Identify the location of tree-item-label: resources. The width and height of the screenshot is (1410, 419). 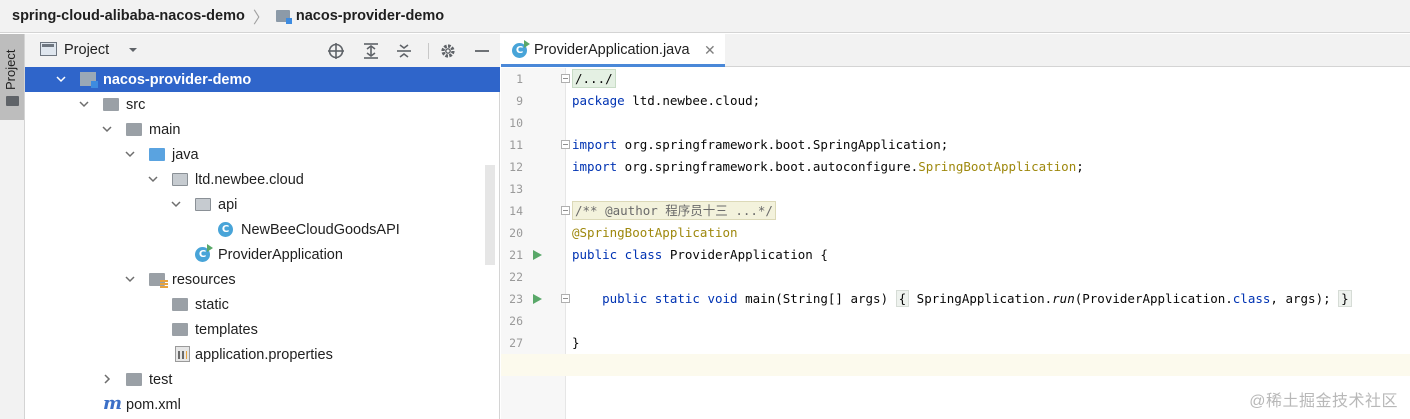
(204, 279).